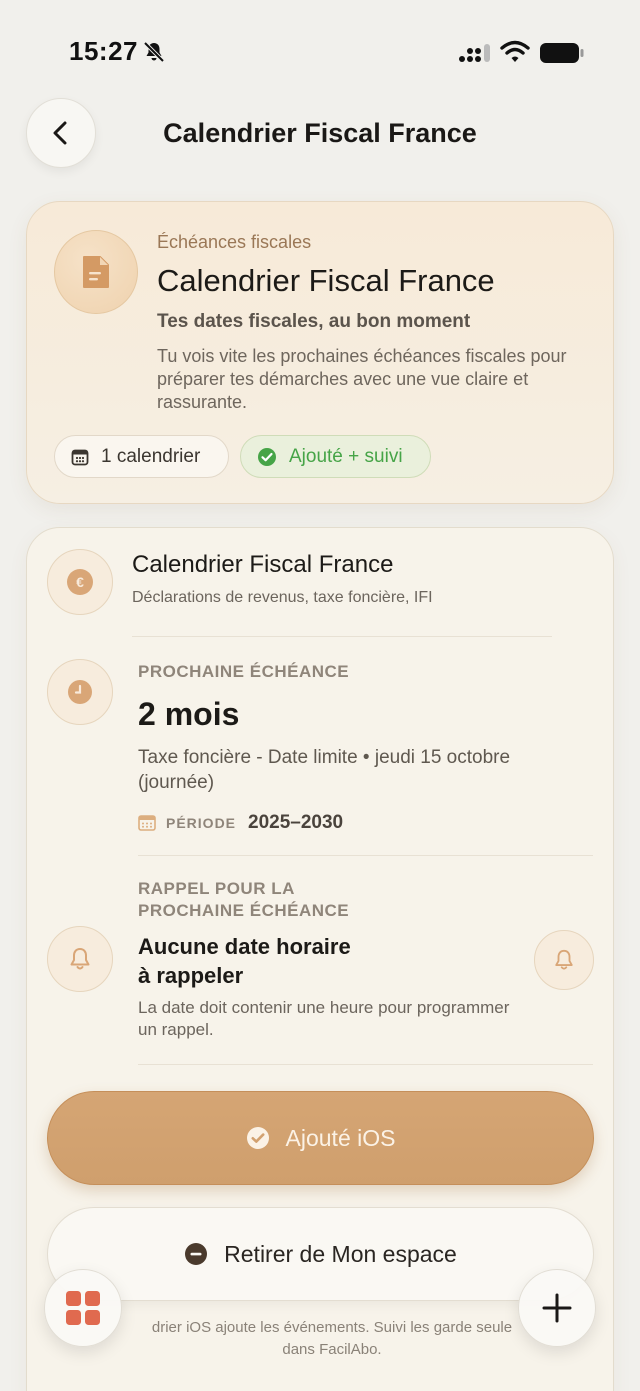  Describe the element at coordinates (234, 242) in the screenshot. I see `hero-eyebrow: Échéances fiscales` at that location.